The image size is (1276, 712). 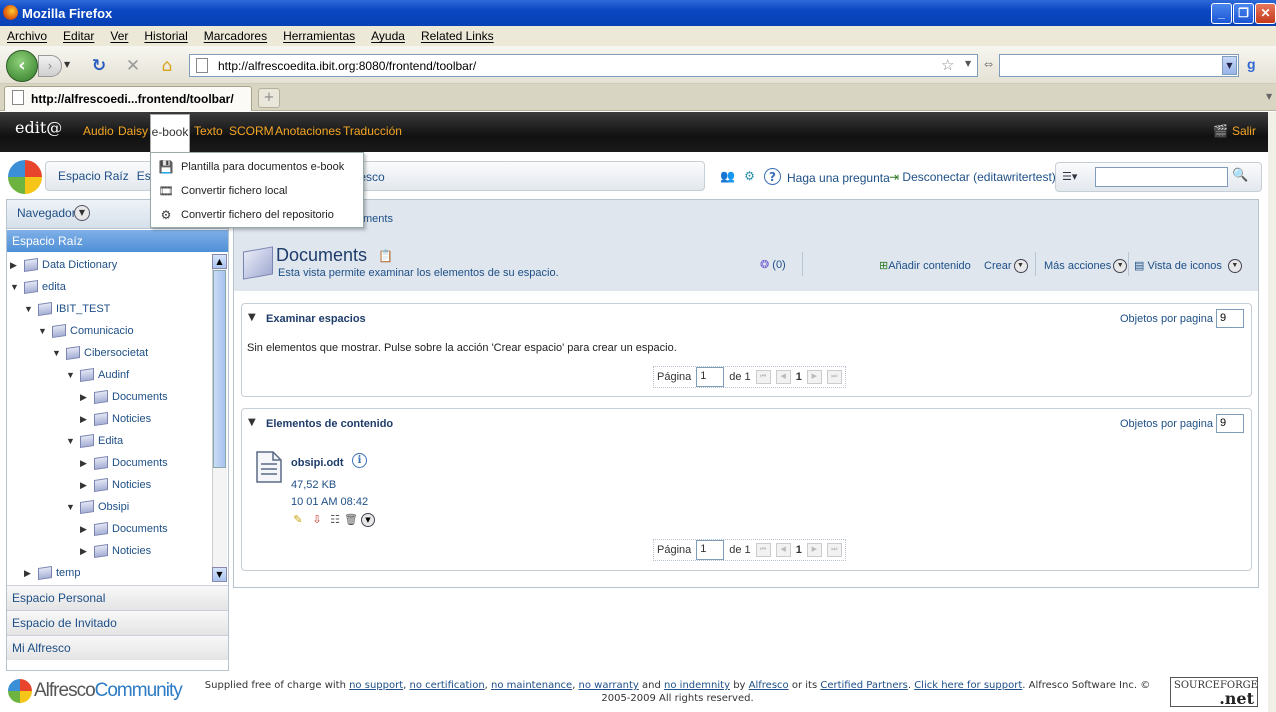 What do you see at coordinates (98, 131) in the screenshot?
I see `toolbar-audio: Audio` at bounding box center [98, 131].